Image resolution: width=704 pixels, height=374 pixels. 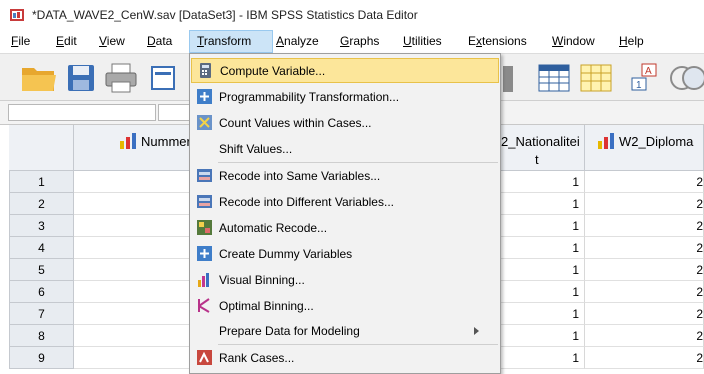 I want to click on scale-variable-icon, so click(x=606, y=141).